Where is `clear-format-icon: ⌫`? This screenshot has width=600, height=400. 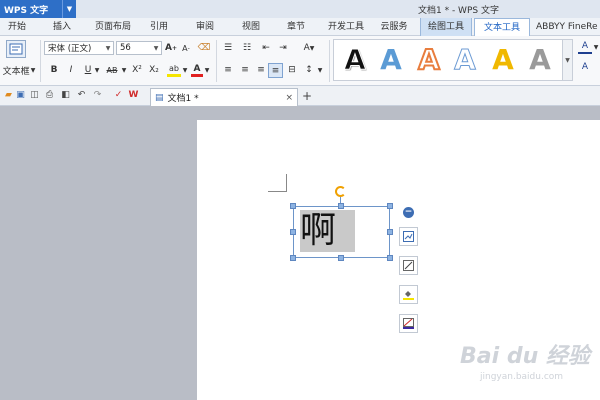
clear-format-icon: ⌫ is located at coordinates (204, 48).